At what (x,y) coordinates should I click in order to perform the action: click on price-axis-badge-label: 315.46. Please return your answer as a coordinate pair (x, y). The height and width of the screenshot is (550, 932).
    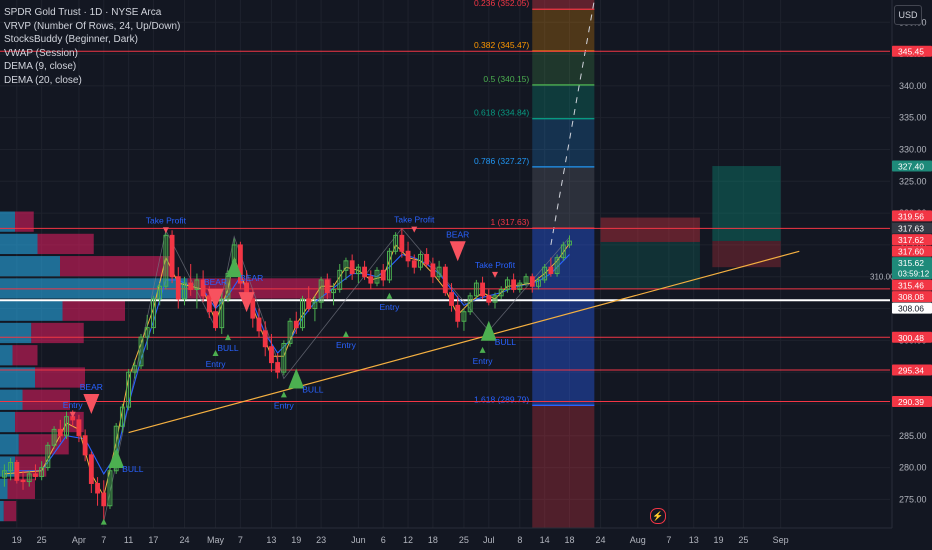
    Looking at the image, I should click on (911, 286).